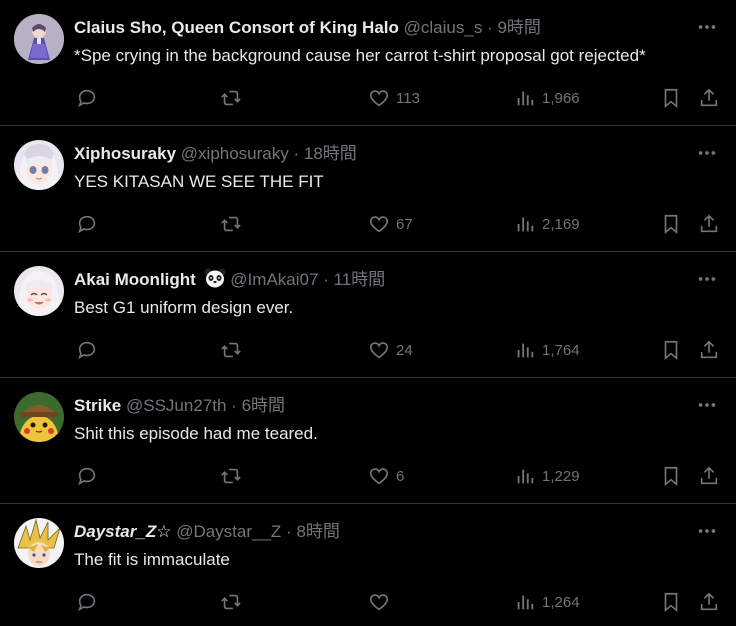 Image resolution: width=736 pixels, height=626 pixels. What do you see at coordinates (228, 531) in the screenshot?
I see `author-handle: @Daystar__Z` at bounding box center [228, 531].